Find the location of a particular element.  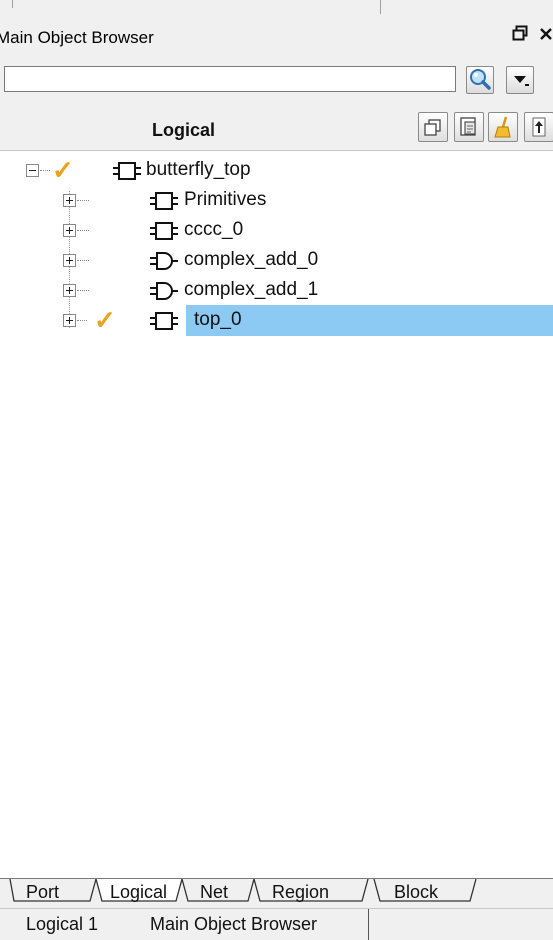

search-row is located at coordinates (276, 82).